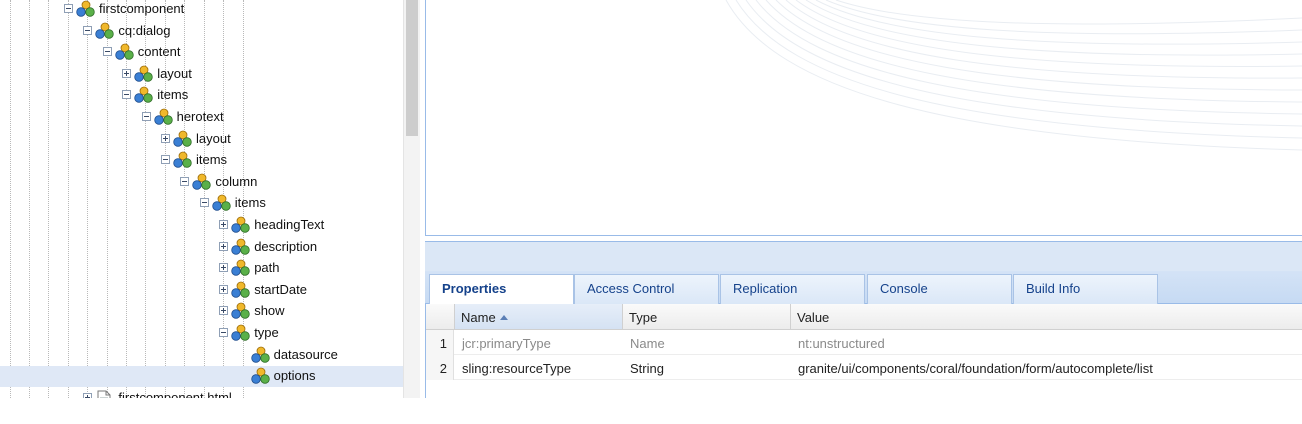 This screenshot has height=424, width=1302. I want to click on tree-node-label: firstcomponent.html, so click(175, 393).